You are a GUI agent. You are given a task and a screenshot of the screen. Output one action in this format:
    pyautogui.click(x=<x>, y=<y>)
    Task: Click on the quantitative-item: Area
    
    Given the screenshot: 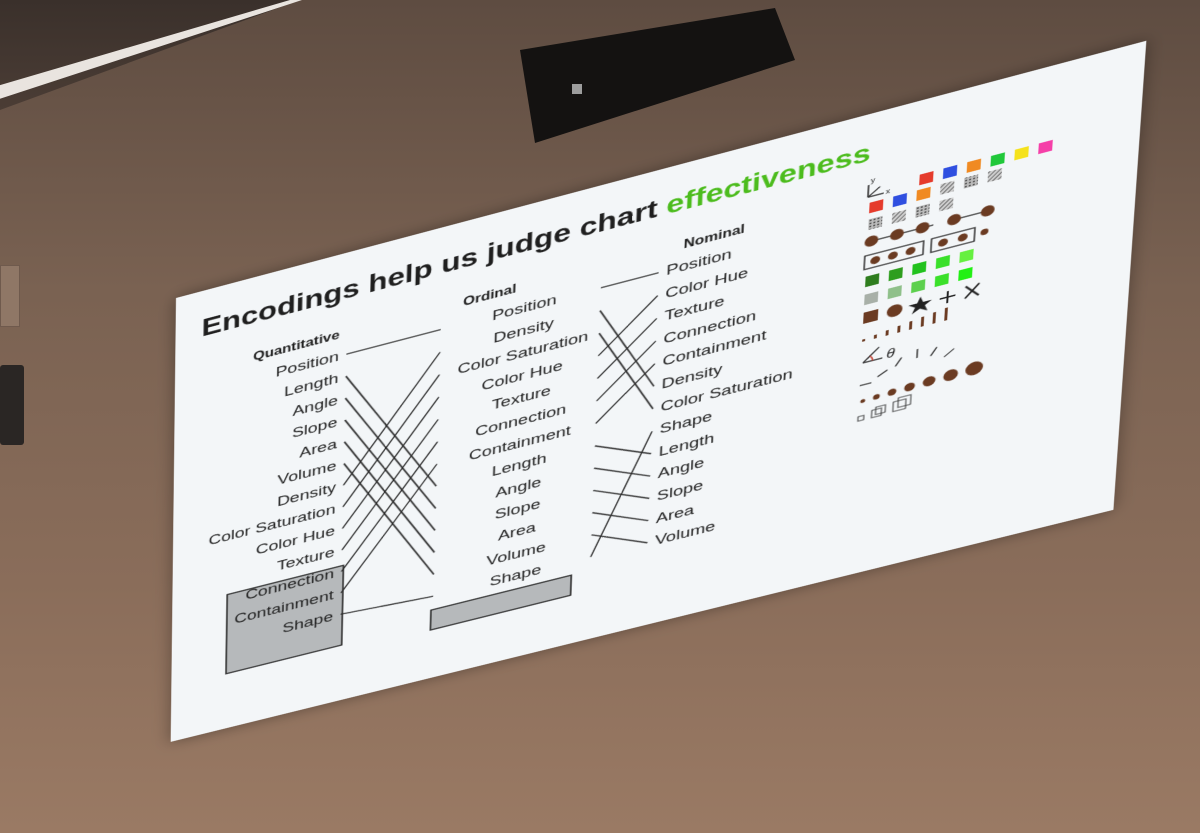 What is the action you would take?
    pyautogui.click(x=318, y=448)
    